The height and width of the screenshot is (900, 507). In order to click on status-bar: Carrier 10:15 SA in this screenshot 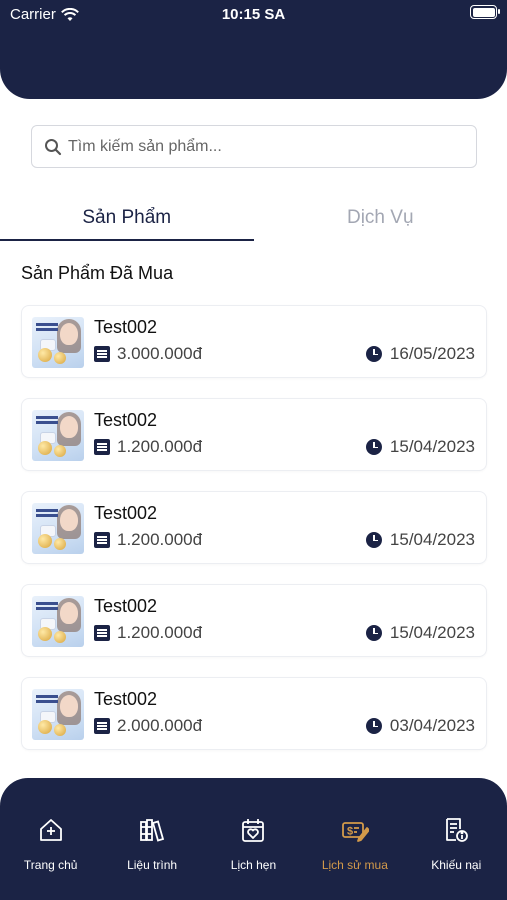, I will do `click(253, 15)`.